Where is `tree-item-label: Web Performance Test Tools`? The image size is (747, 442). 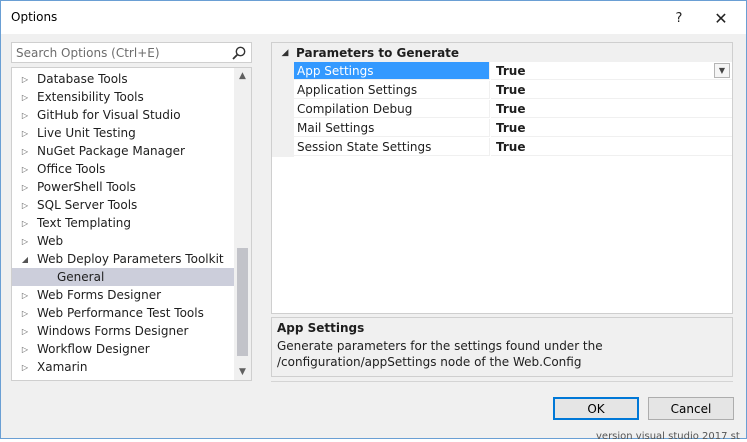 tree-item-label: Web Performance Test Tools is located at coordinates (120, 313).